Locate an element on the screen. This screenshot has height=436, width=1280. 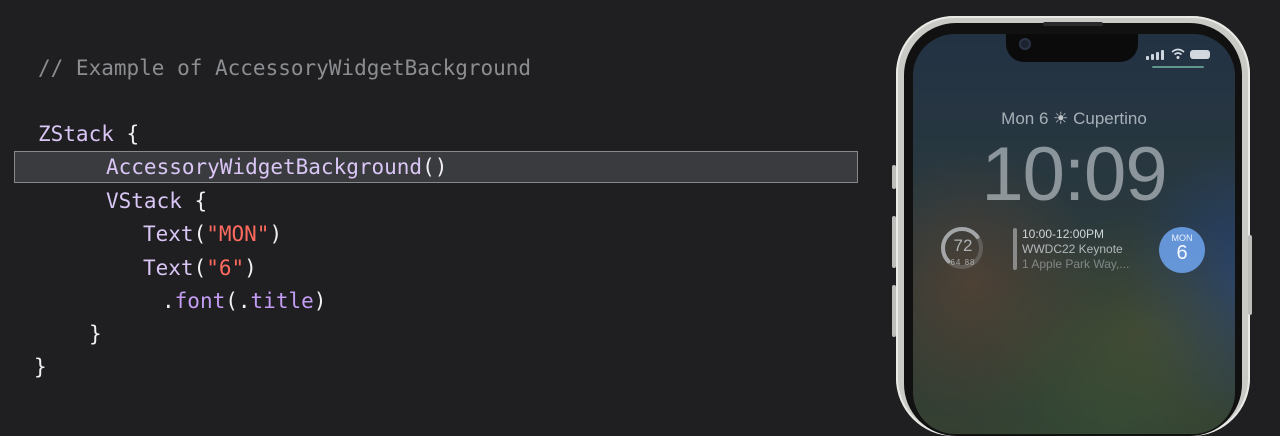
sun-icon: ☀ is located at coordinates (1061, 118).